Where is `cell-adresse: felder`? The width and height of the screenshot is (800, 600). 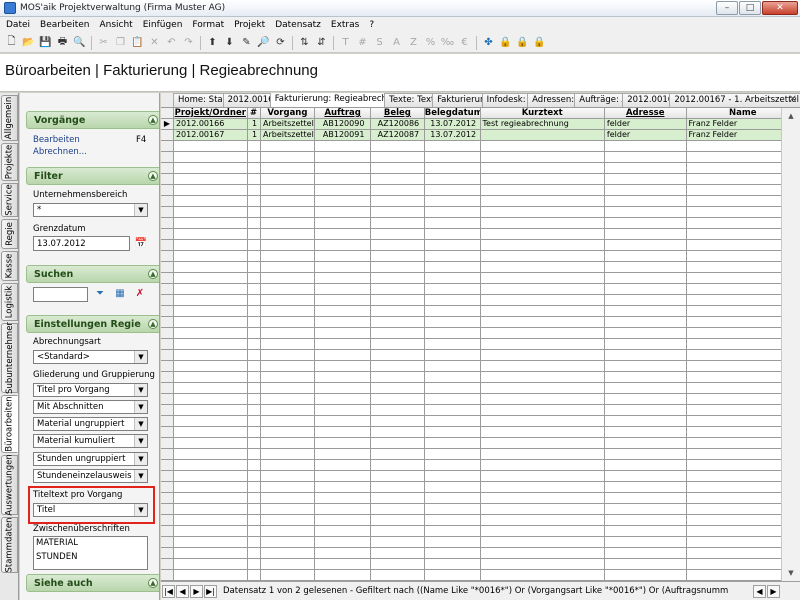
cell-adresse: felder is located at coordinates (645, 124).